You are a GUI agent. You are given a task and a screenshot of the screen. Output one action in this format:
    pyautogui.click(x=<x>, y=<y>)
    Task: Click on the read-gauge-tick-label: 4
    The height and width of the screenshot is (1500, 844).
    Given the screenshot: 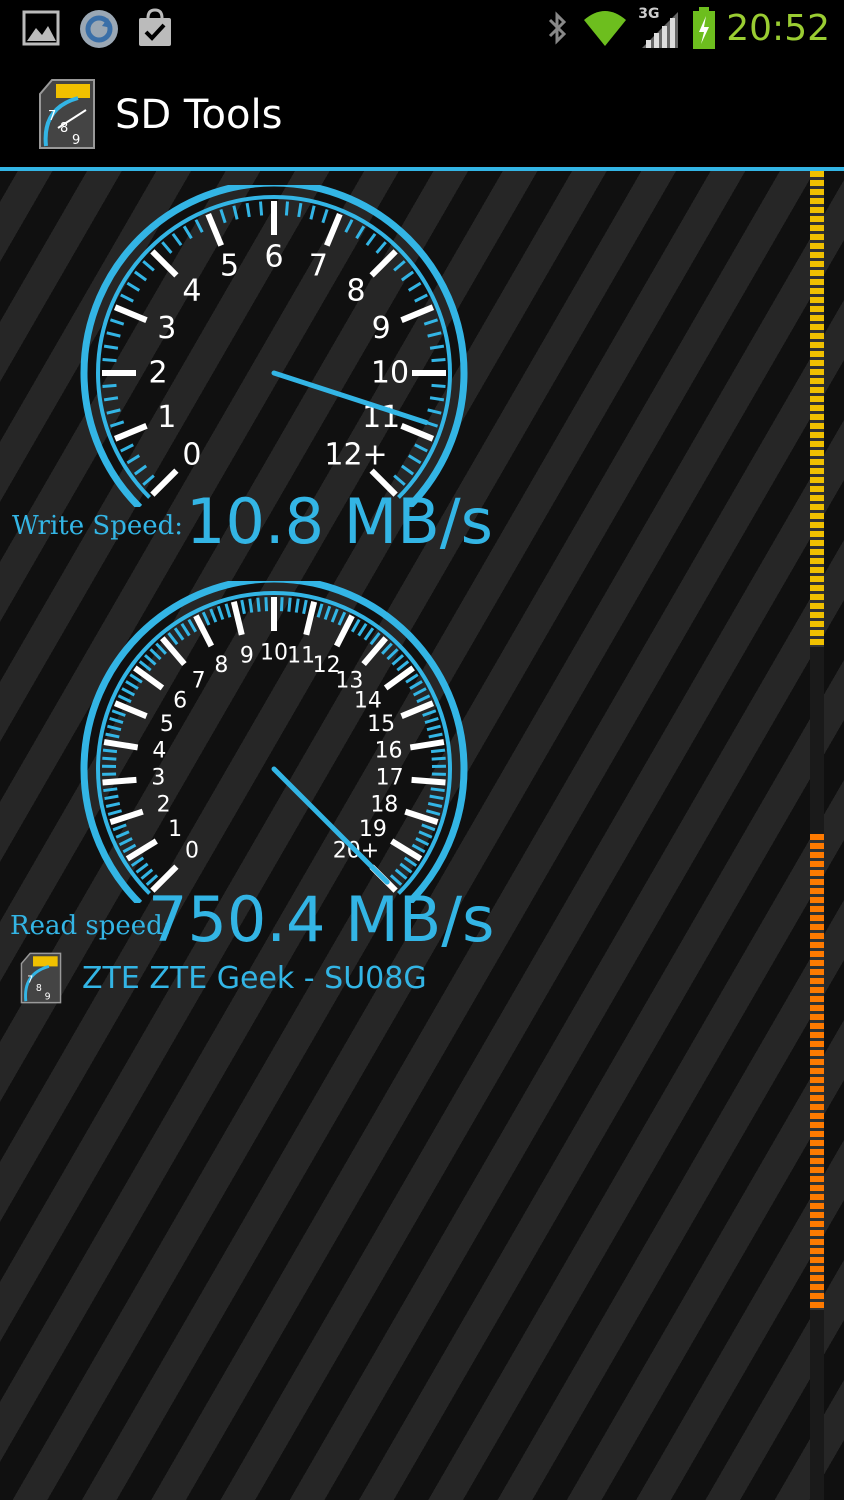 What is the action you would take?
    pyautogui.click(x=159, y=750)
    